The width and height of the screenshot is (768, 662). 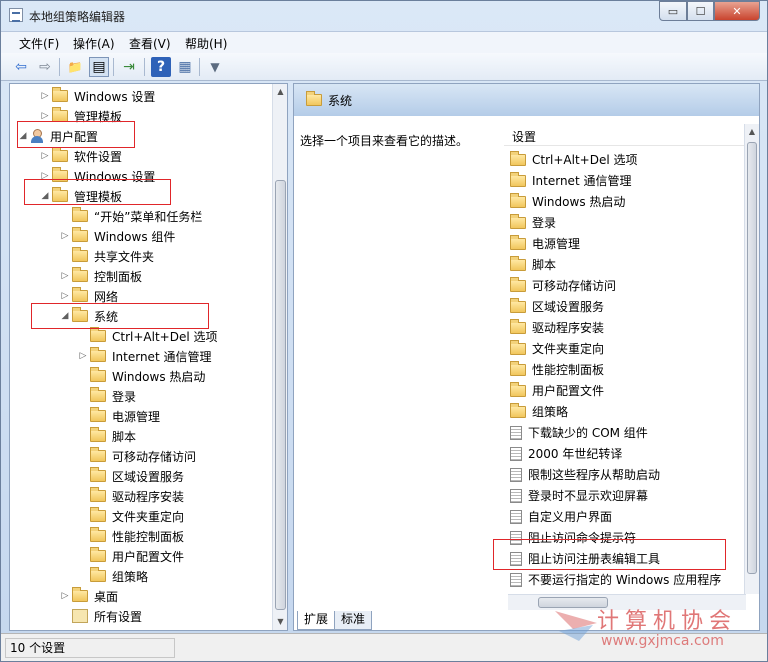 I want to click on tree-scrollbar: ▲ ▼, so click(x=279, y=357).